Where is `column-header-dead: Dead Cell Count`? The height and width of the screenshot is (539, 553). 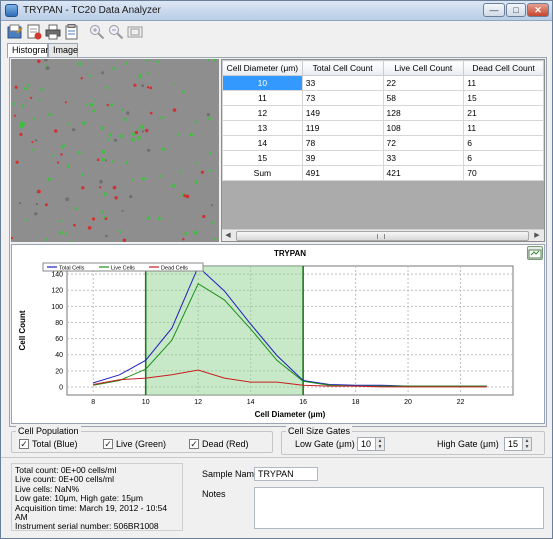
column-header-dead: Dead Cell Count is located at coordinates (503, 68).